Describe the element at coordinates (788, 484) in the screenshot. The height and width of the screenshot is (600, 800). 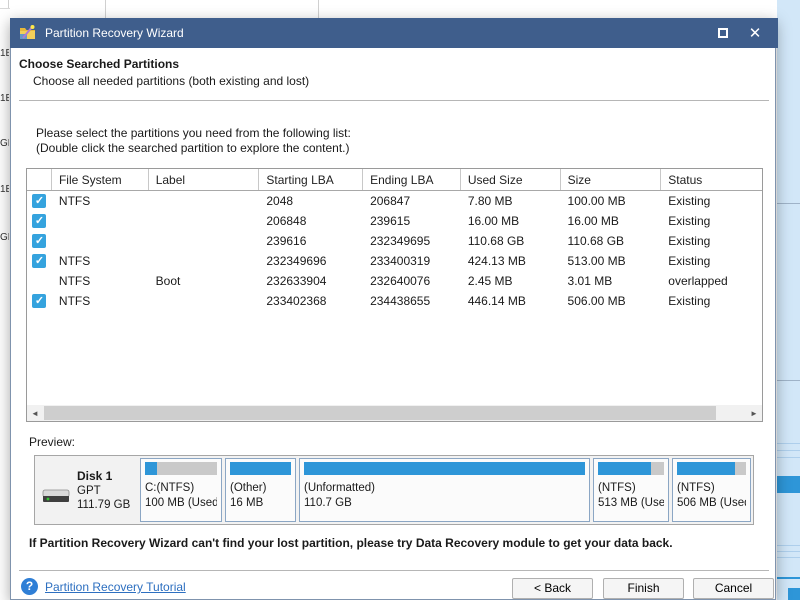
I see `background-partition-bar` at that location.